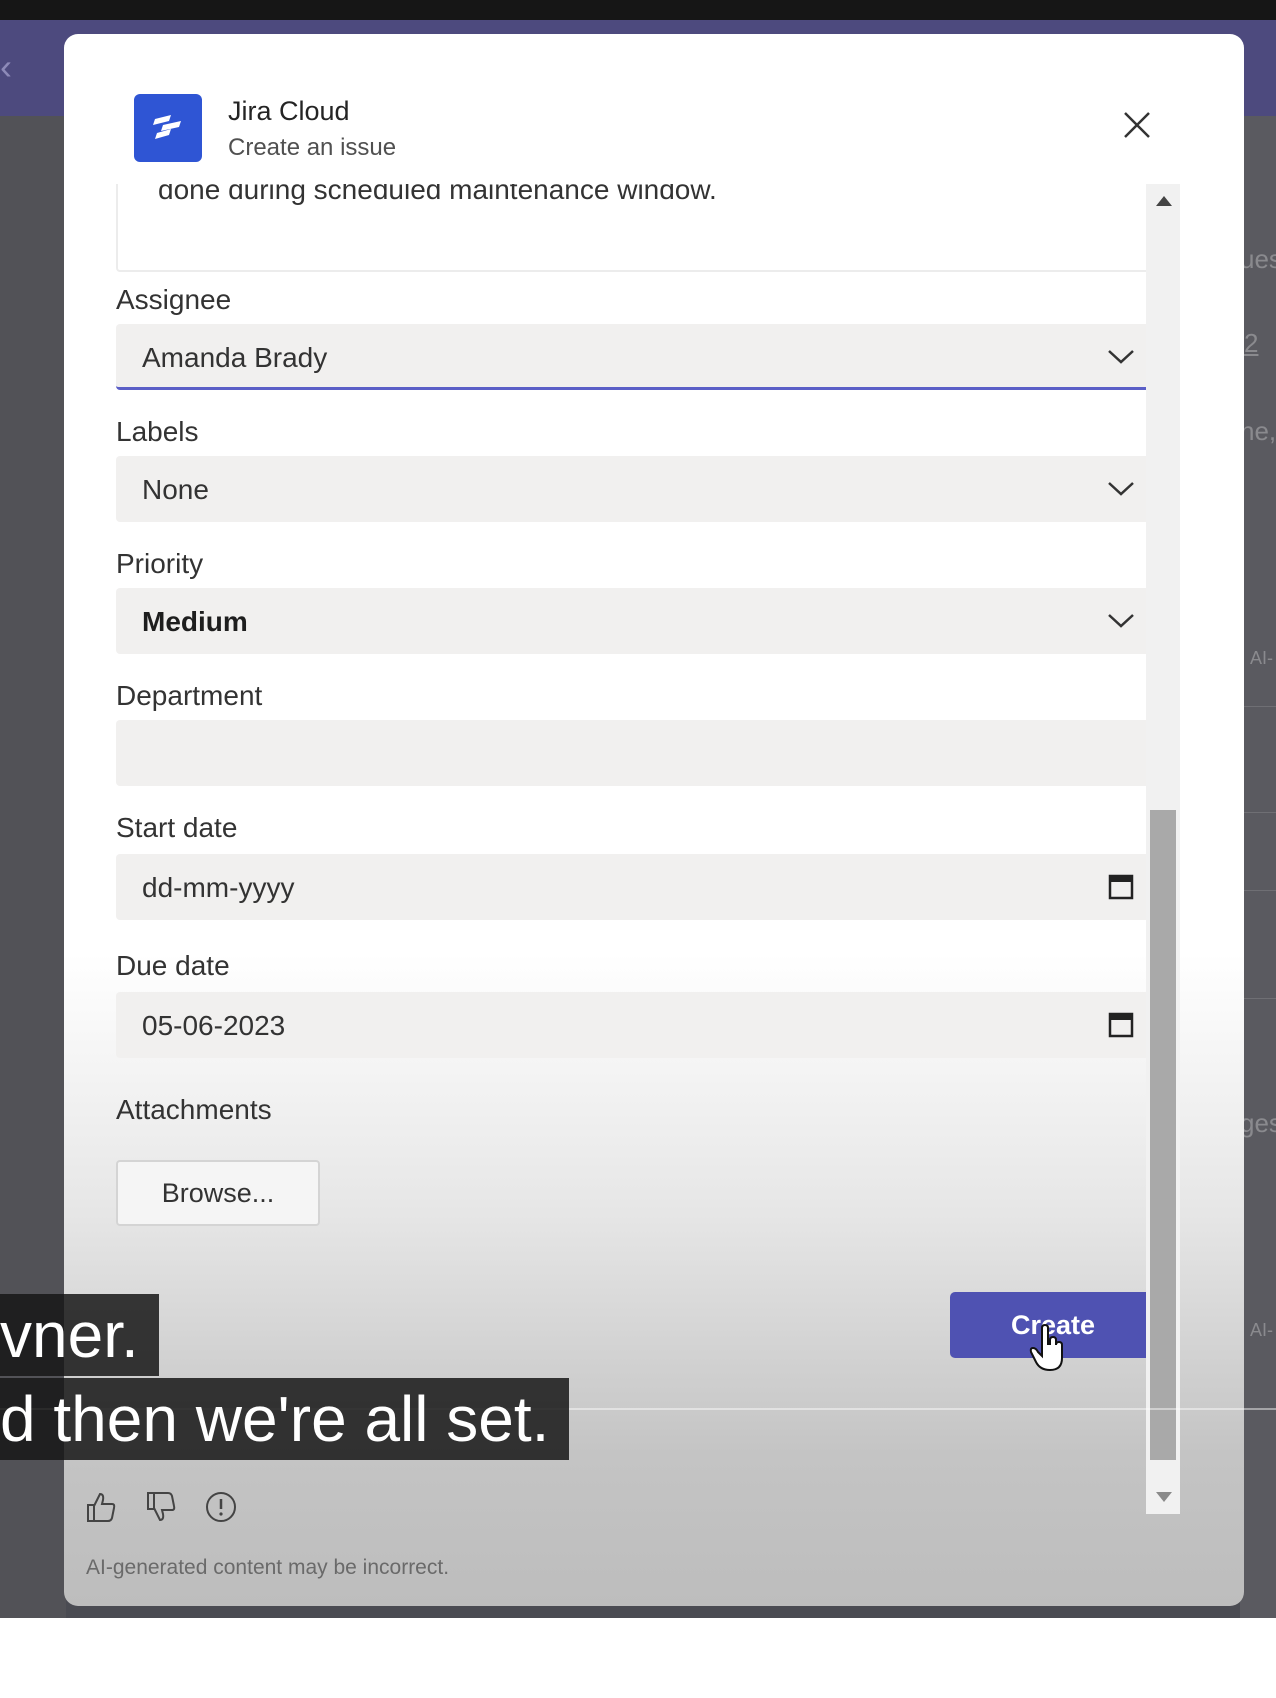 The width and height of the screenshot is (1276, 1698). Describe the element at coordinates (173, 965) in the screenshot. I see `due-date-label: Due date` at that location.